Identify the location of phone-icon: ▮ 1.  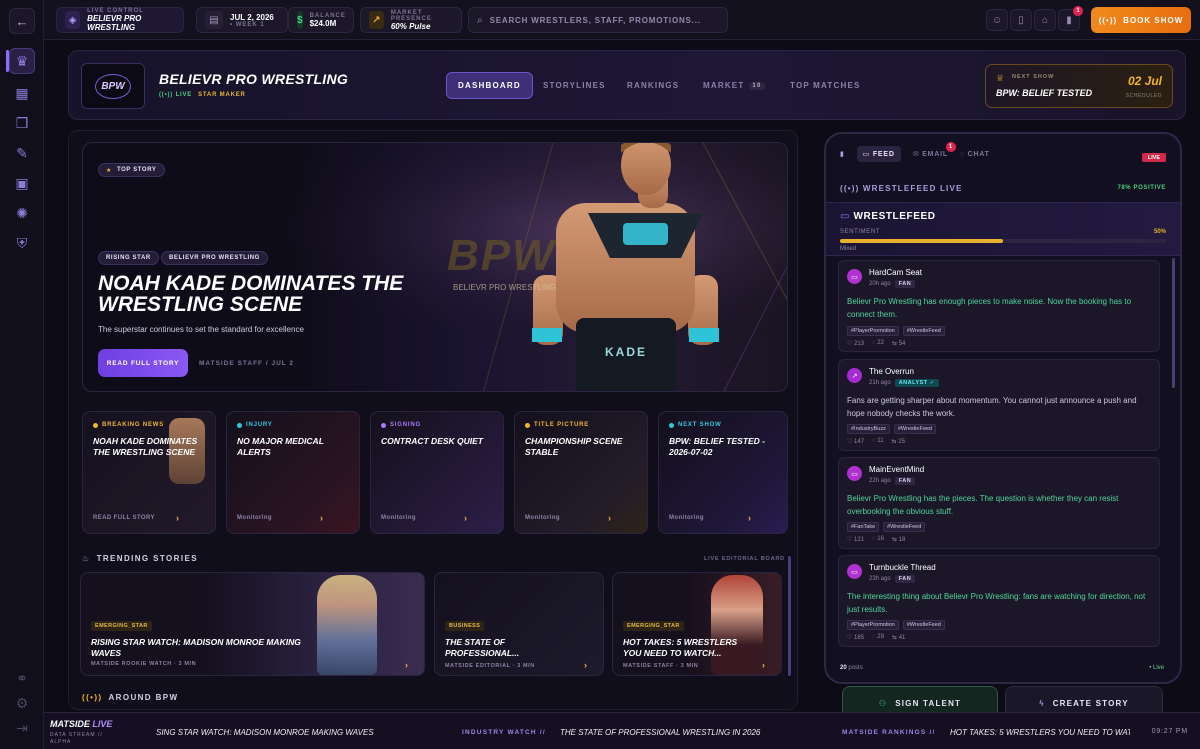
(1070, 18).